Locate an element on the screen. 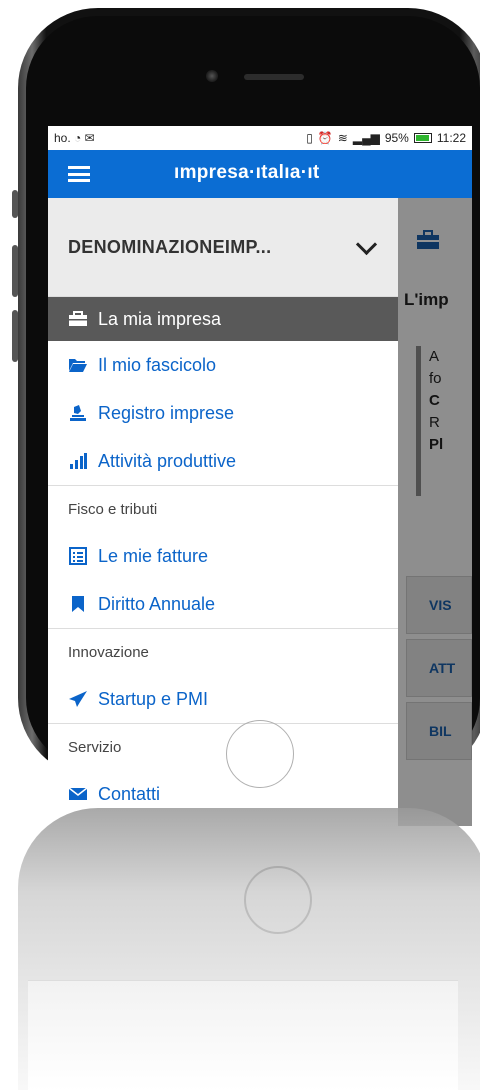 The image size is (480, 1091). stamp-icon is located at coordinates (78, 413).